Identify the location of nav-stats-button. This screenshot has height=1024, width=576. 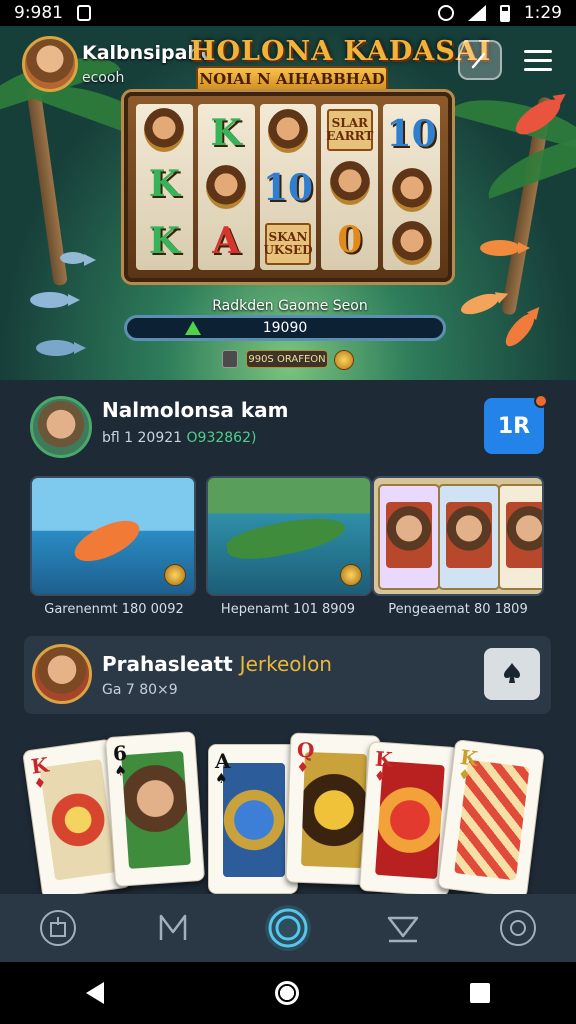
(173, 928).